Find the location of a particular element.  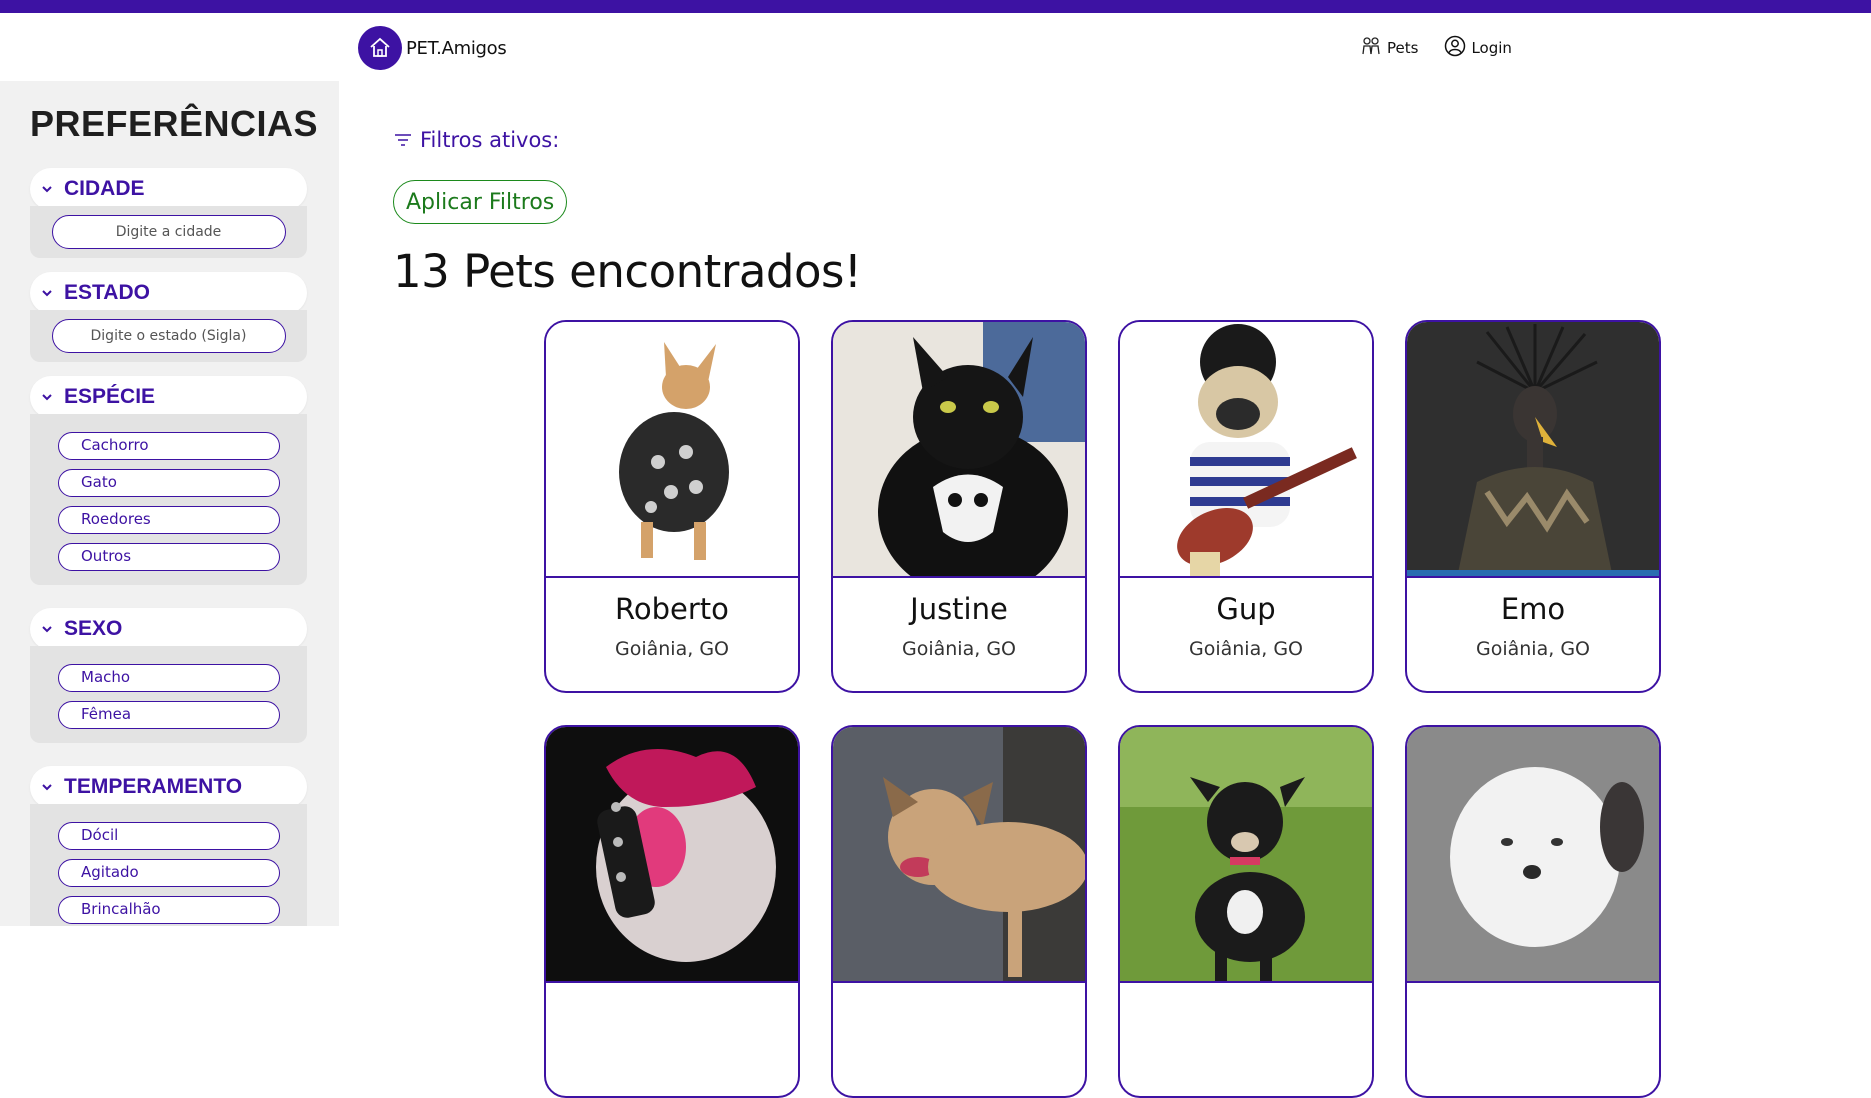

section-sexo-body: Macho Fêmea is located at coordinates (168, 694).